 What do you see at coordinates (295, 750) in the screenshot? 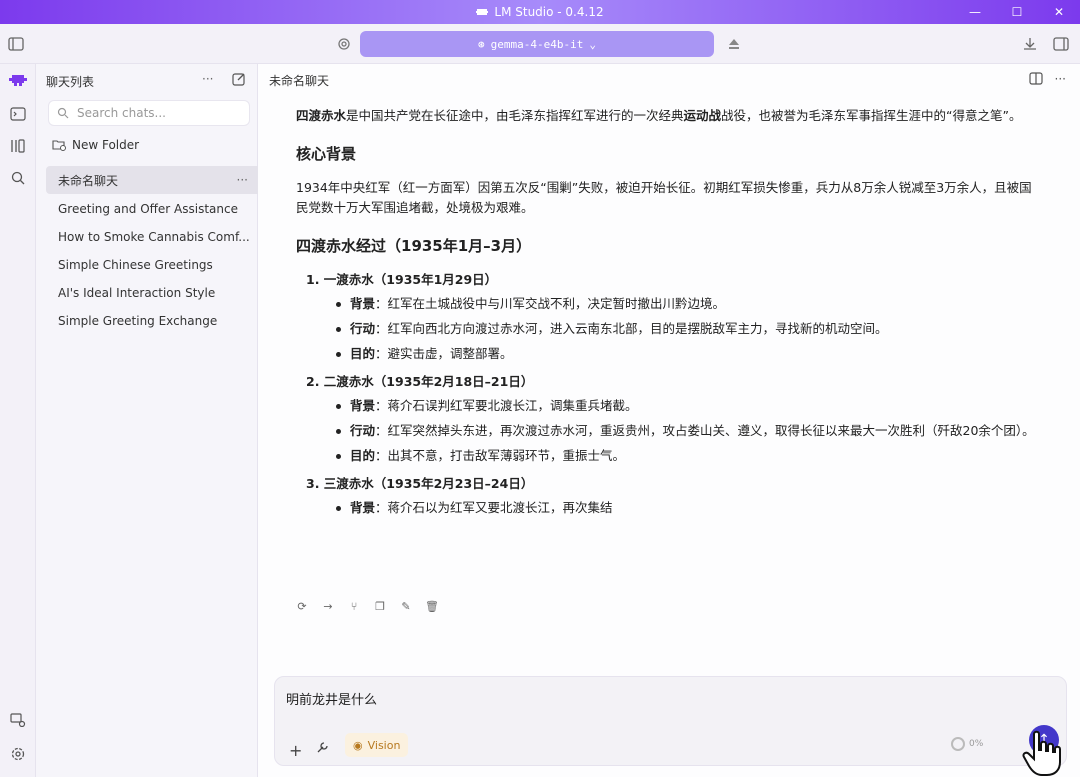
I see `add-attachment-icon: +` at bounding box center [295, 750].